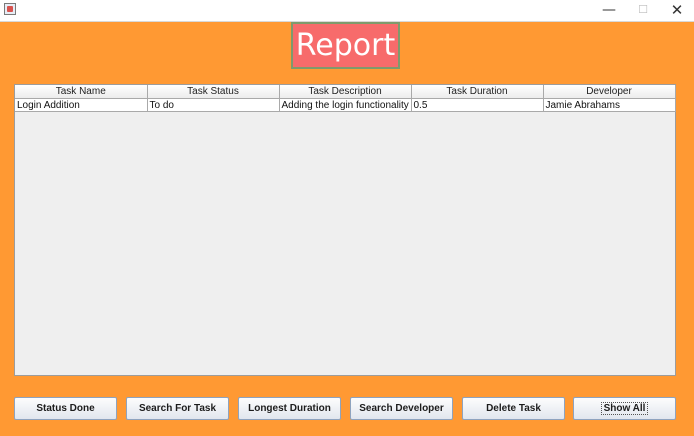 The image size is (694, 436). I want to click on status-done-button: Status Done, so click(65, 408).